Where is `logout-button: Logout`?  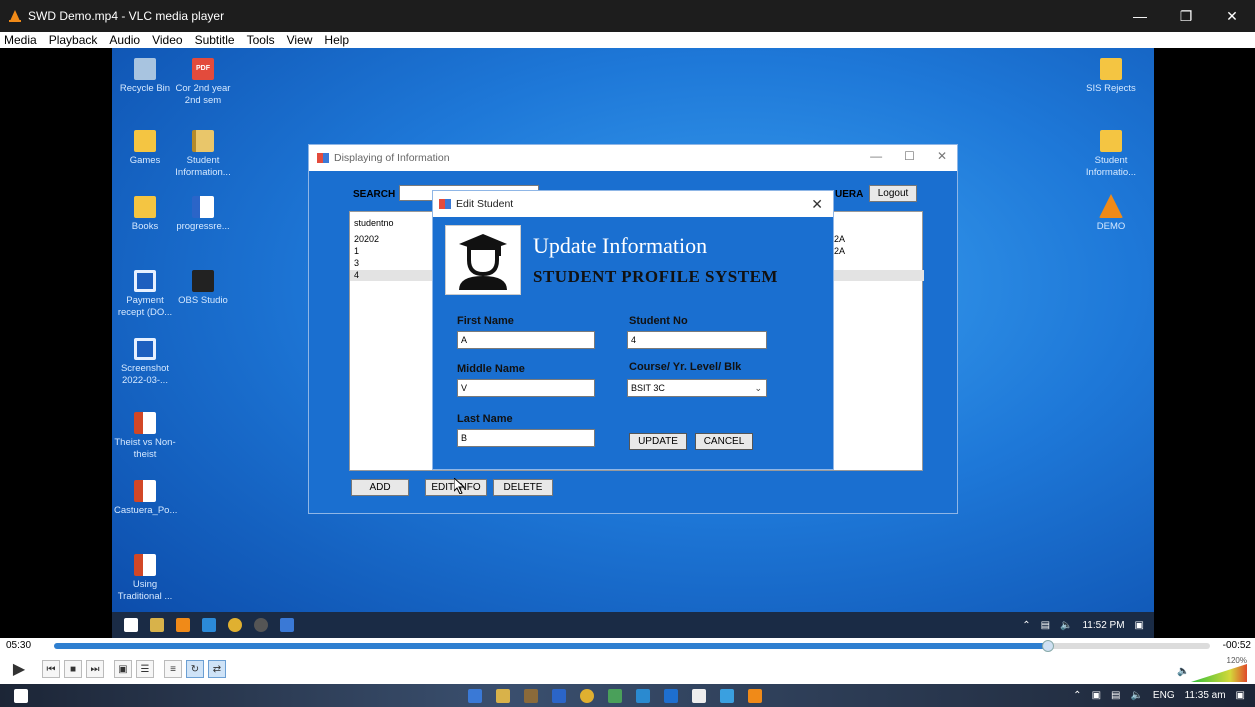 logout-button: Logout is located at coordinates (893, 193).